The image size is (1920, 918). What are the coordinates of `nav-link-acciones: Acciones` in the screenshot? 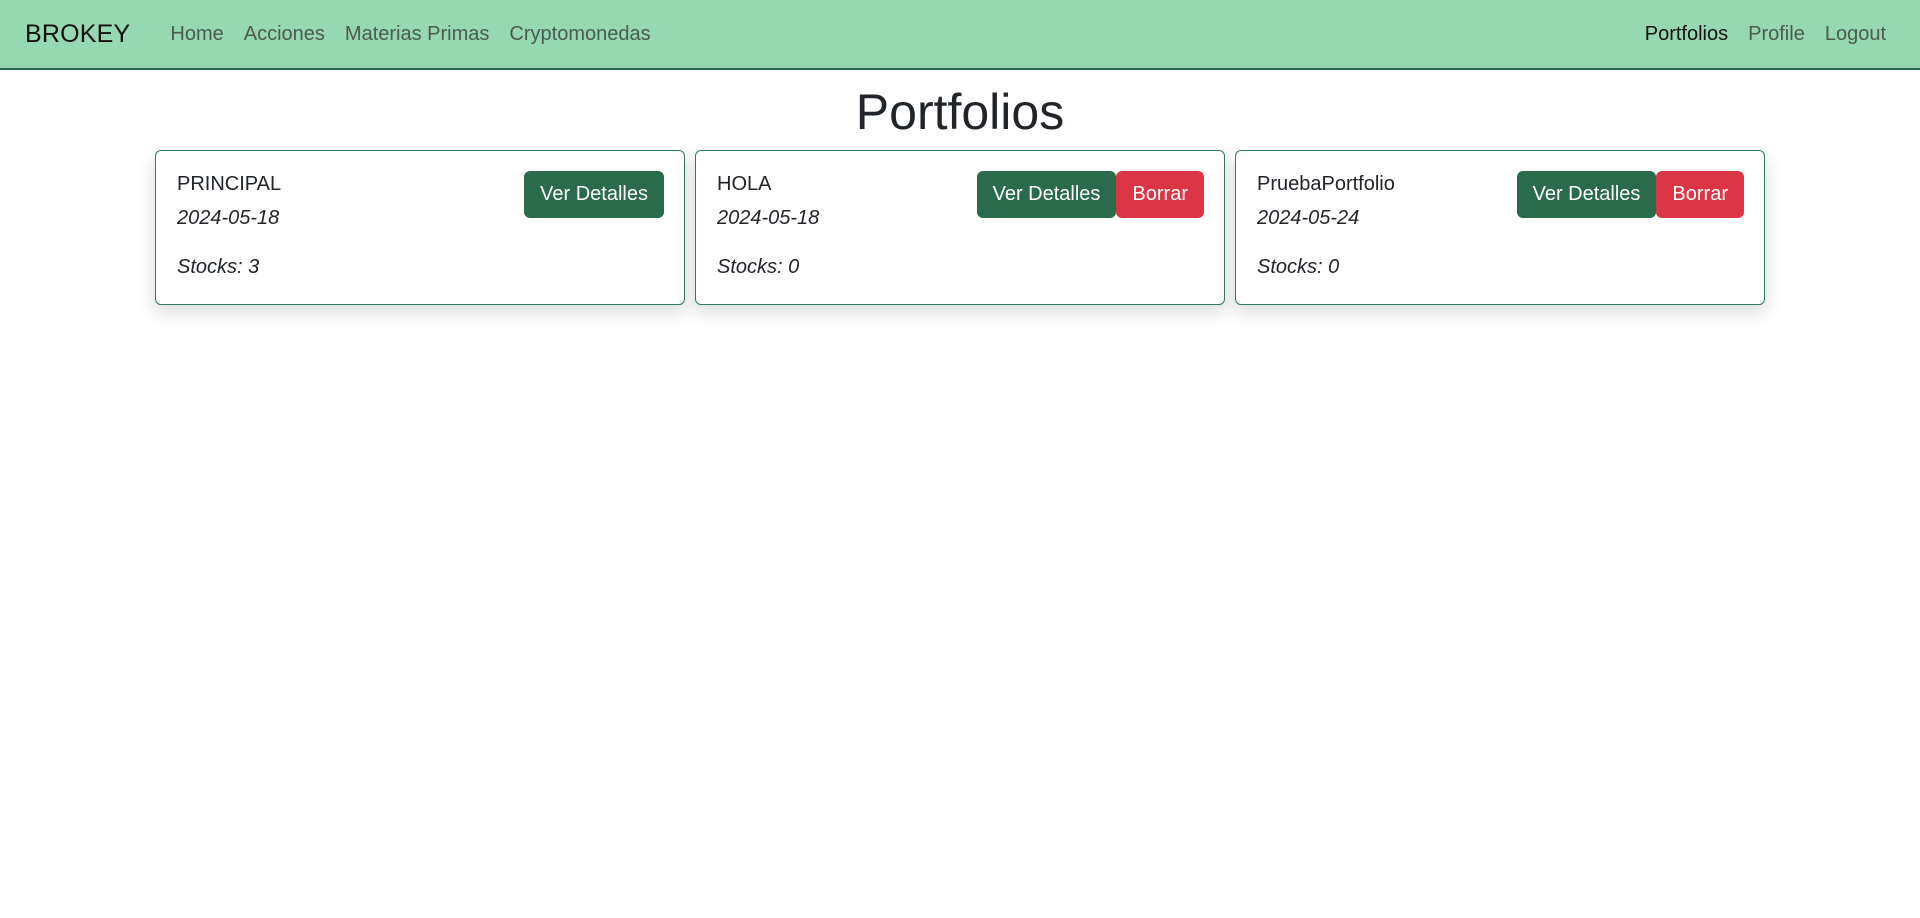 It's located at (284, 34).